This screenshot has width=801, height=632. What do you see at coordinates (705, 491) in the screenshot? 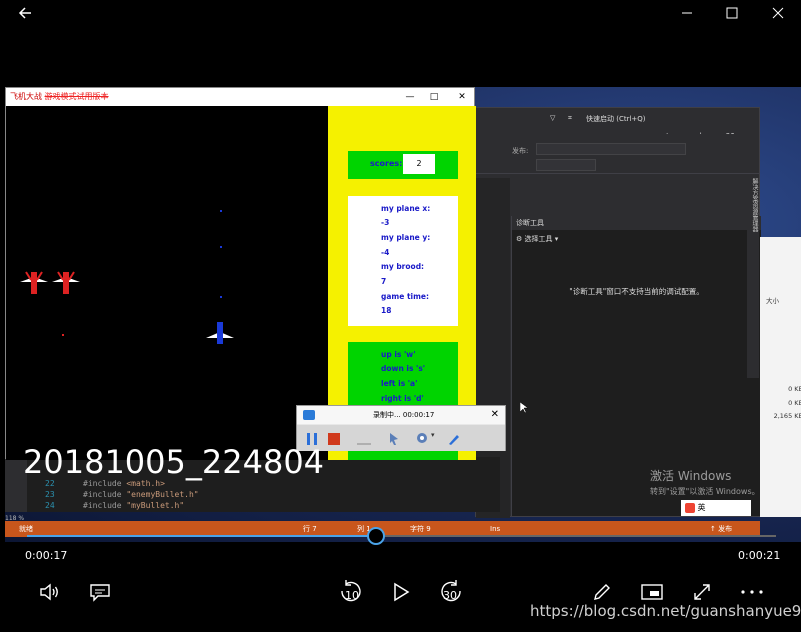
I see `watermark-line2: 转到"设置"以激活 Windows。` at bounding box center [705, 491].